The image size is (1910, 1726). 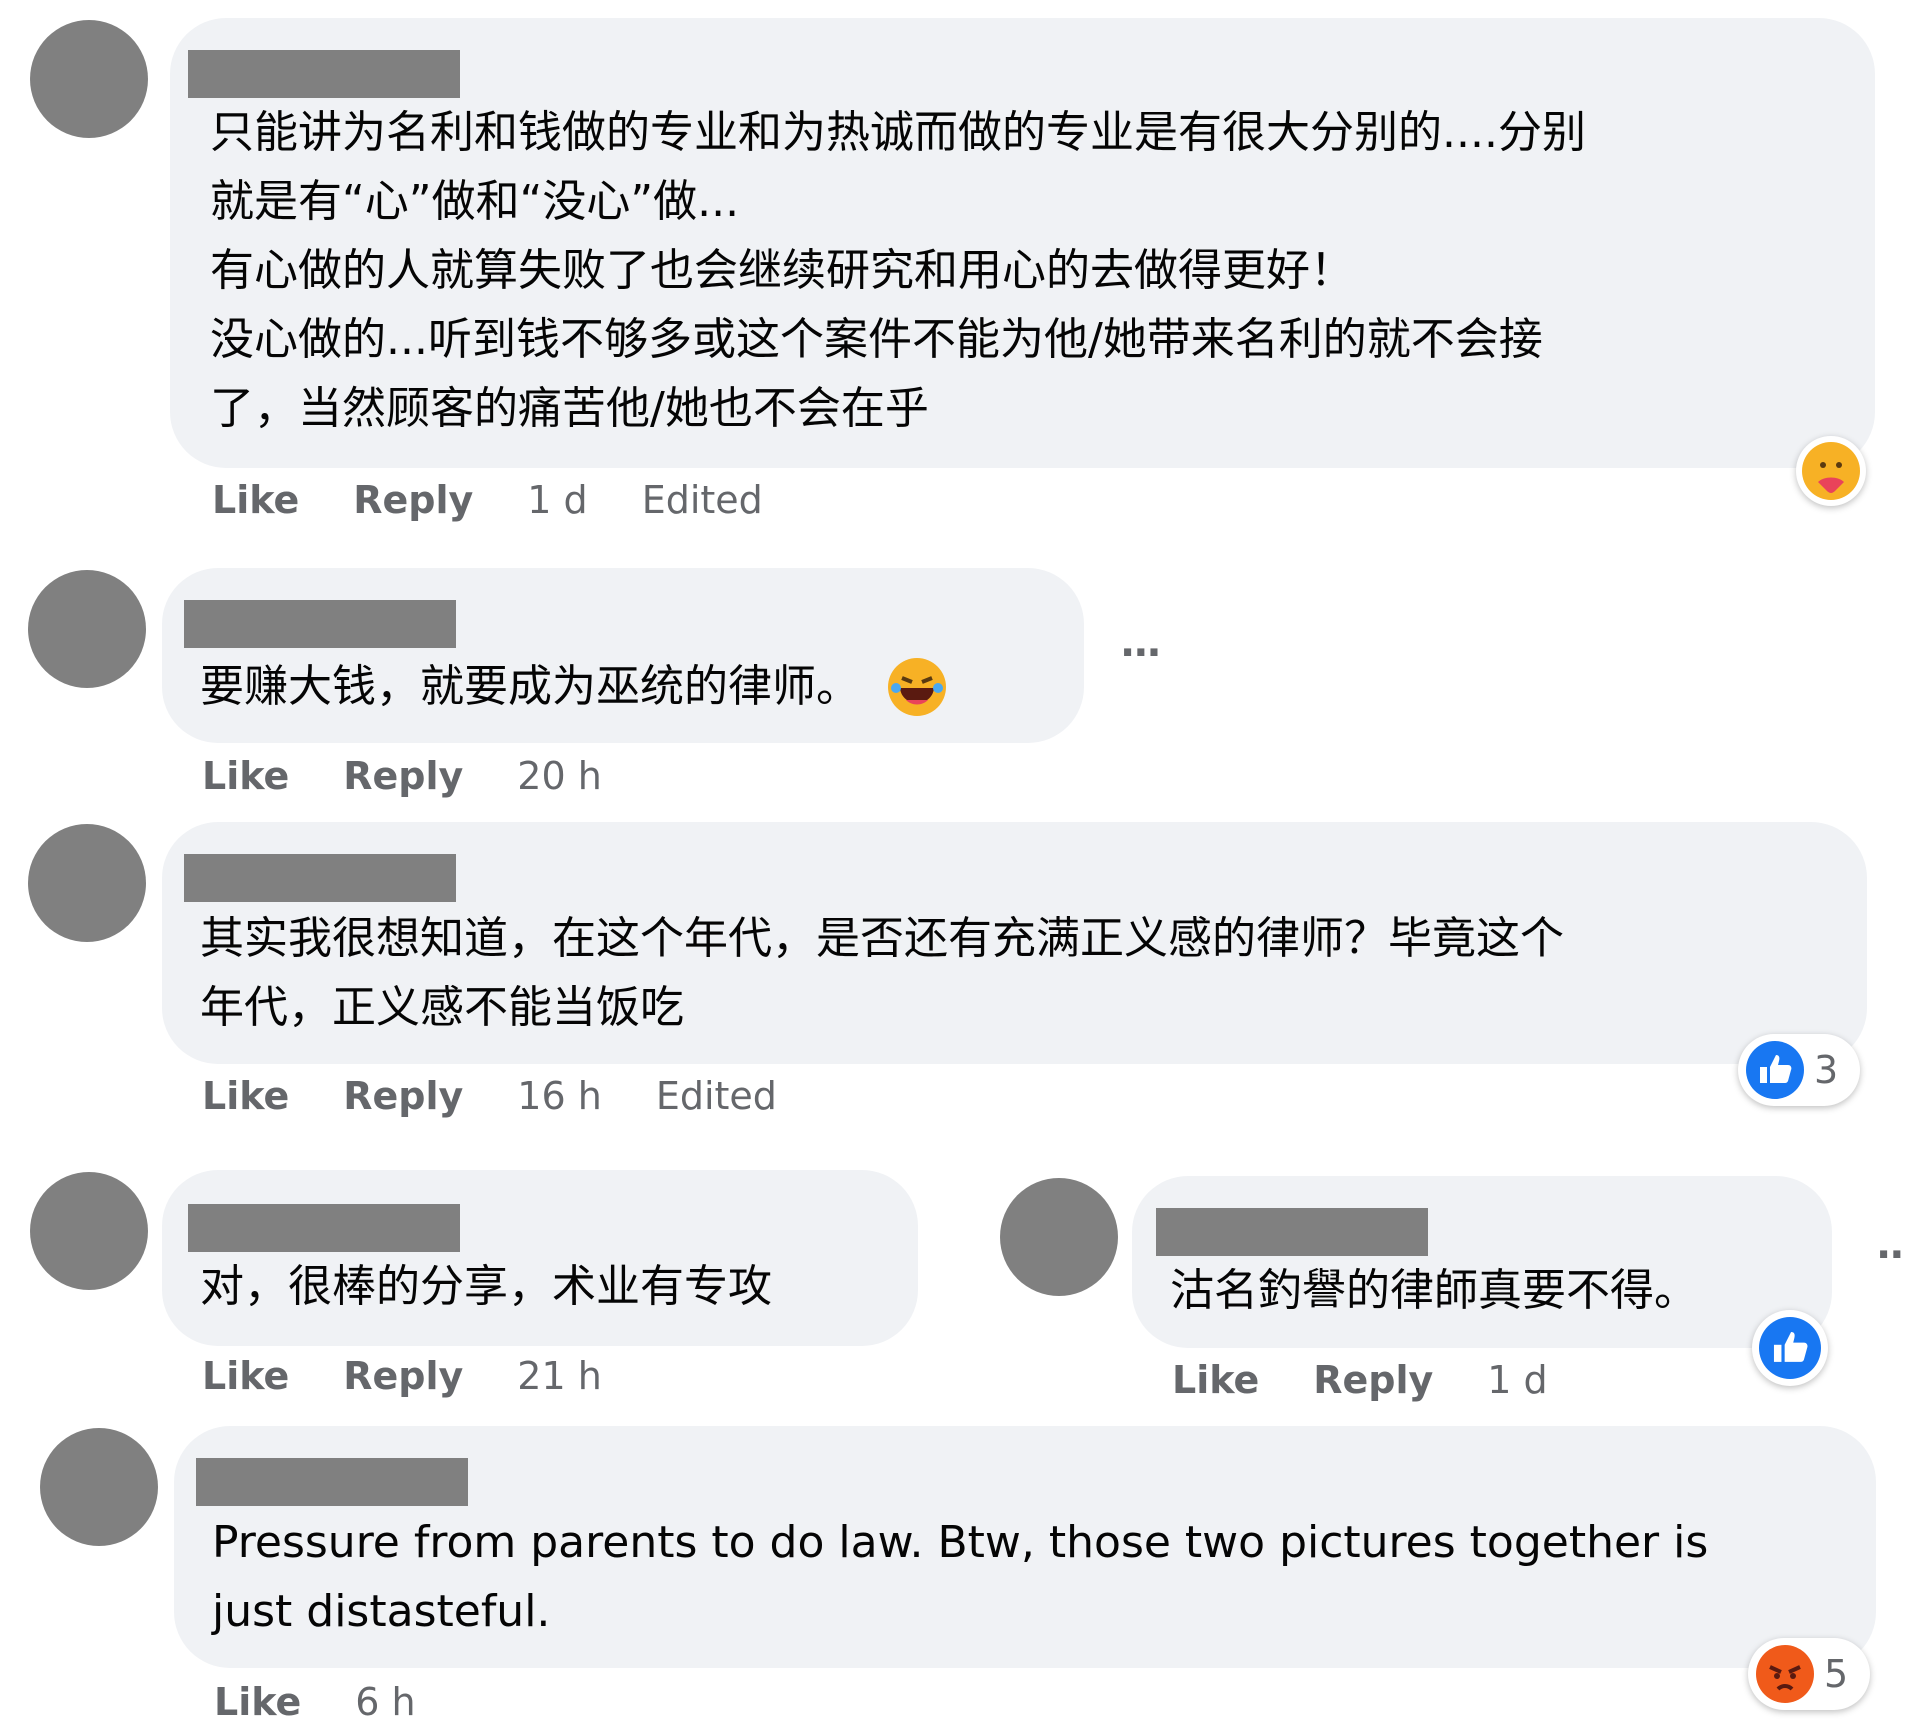 I want to click on reaction-summary: 3, so click(x=1799, y=1070).